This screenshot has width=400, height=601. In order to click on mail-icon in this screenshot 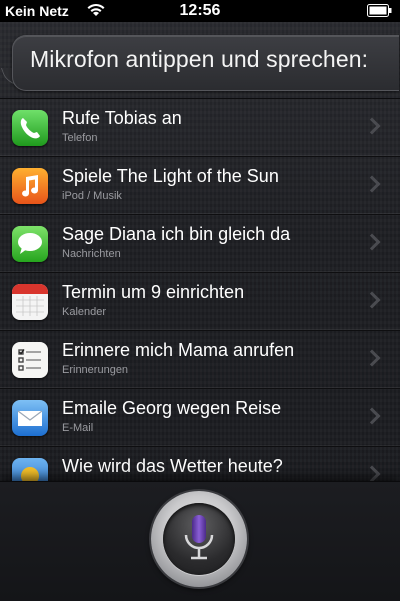, I will do `click(30, 418)`.